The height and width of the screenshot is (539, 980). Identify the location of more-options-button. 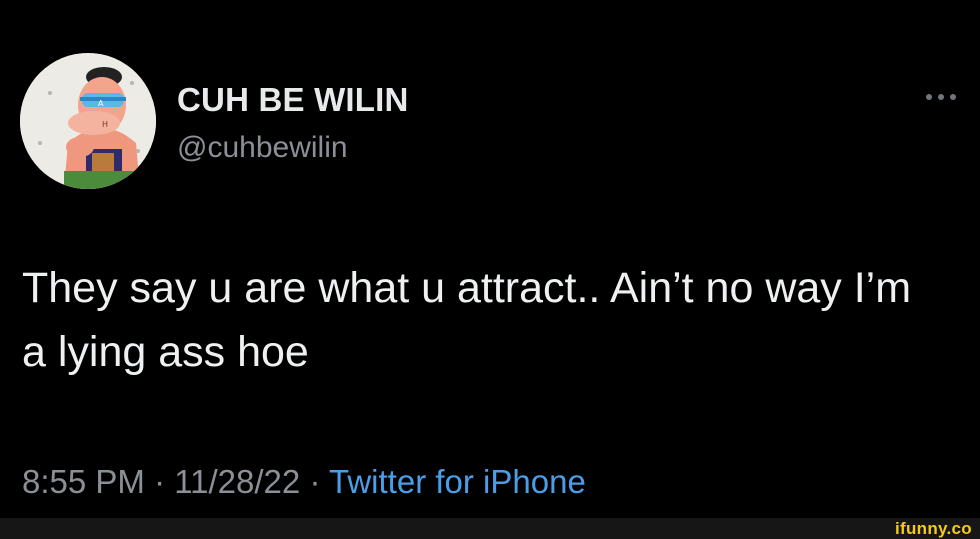
(941, 97).